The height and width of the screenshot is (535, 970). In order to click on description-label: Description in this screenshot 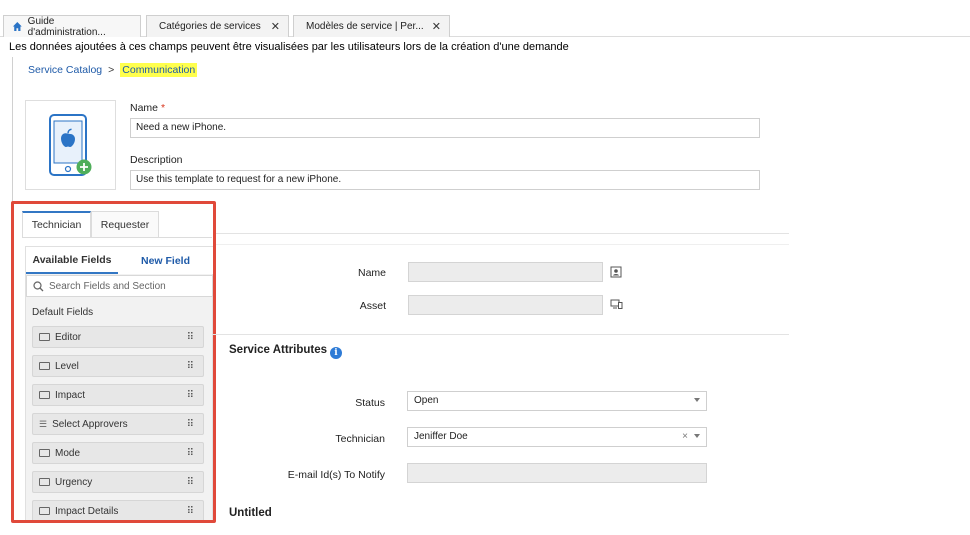, I will do `click(156, 160)`.